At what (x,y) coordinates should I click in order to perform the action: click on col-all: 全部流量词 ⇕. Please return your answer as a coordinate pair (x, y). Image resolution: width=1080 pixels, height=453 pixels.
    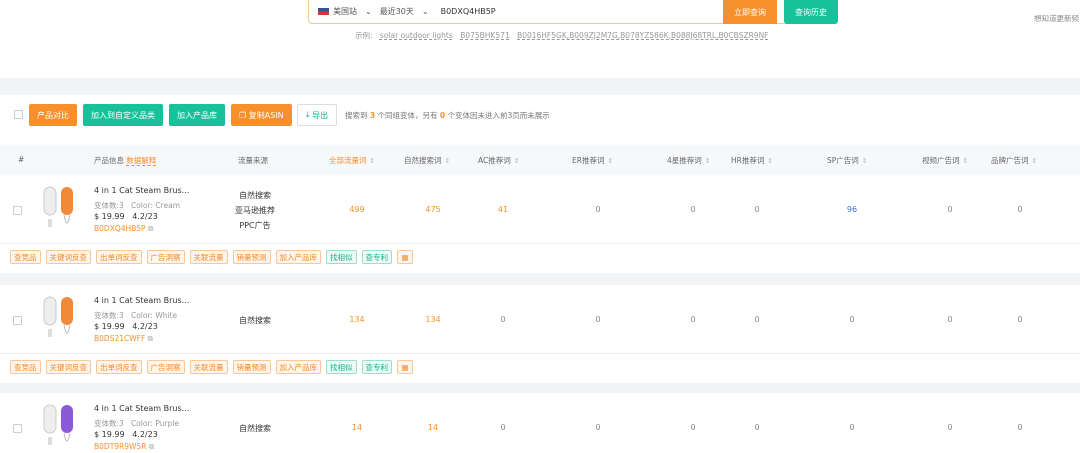
    Looking at the image, I should click on (352, 160).